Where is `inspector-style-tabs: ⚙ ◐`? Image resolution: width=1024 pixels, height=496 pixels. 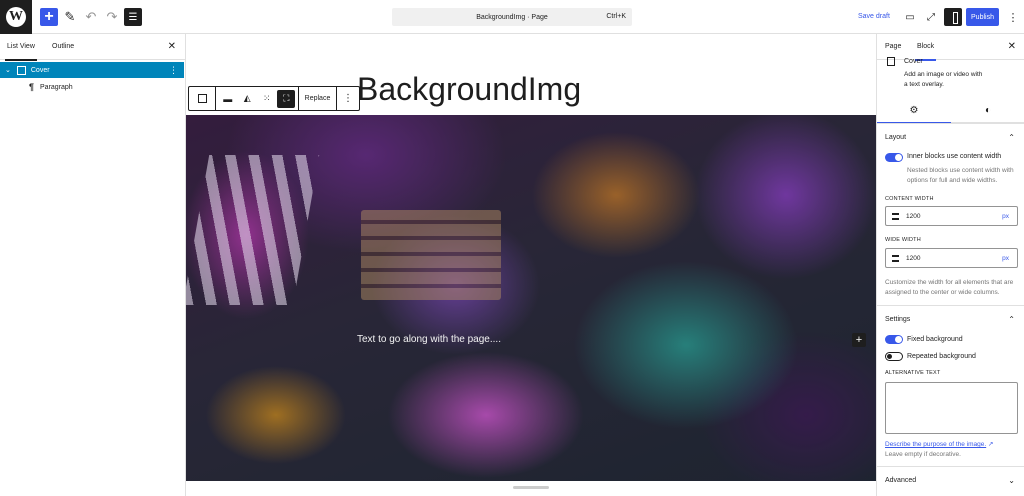
inspector-style-tabs: ⚙ ◐ is located at coordinates (950, 110).